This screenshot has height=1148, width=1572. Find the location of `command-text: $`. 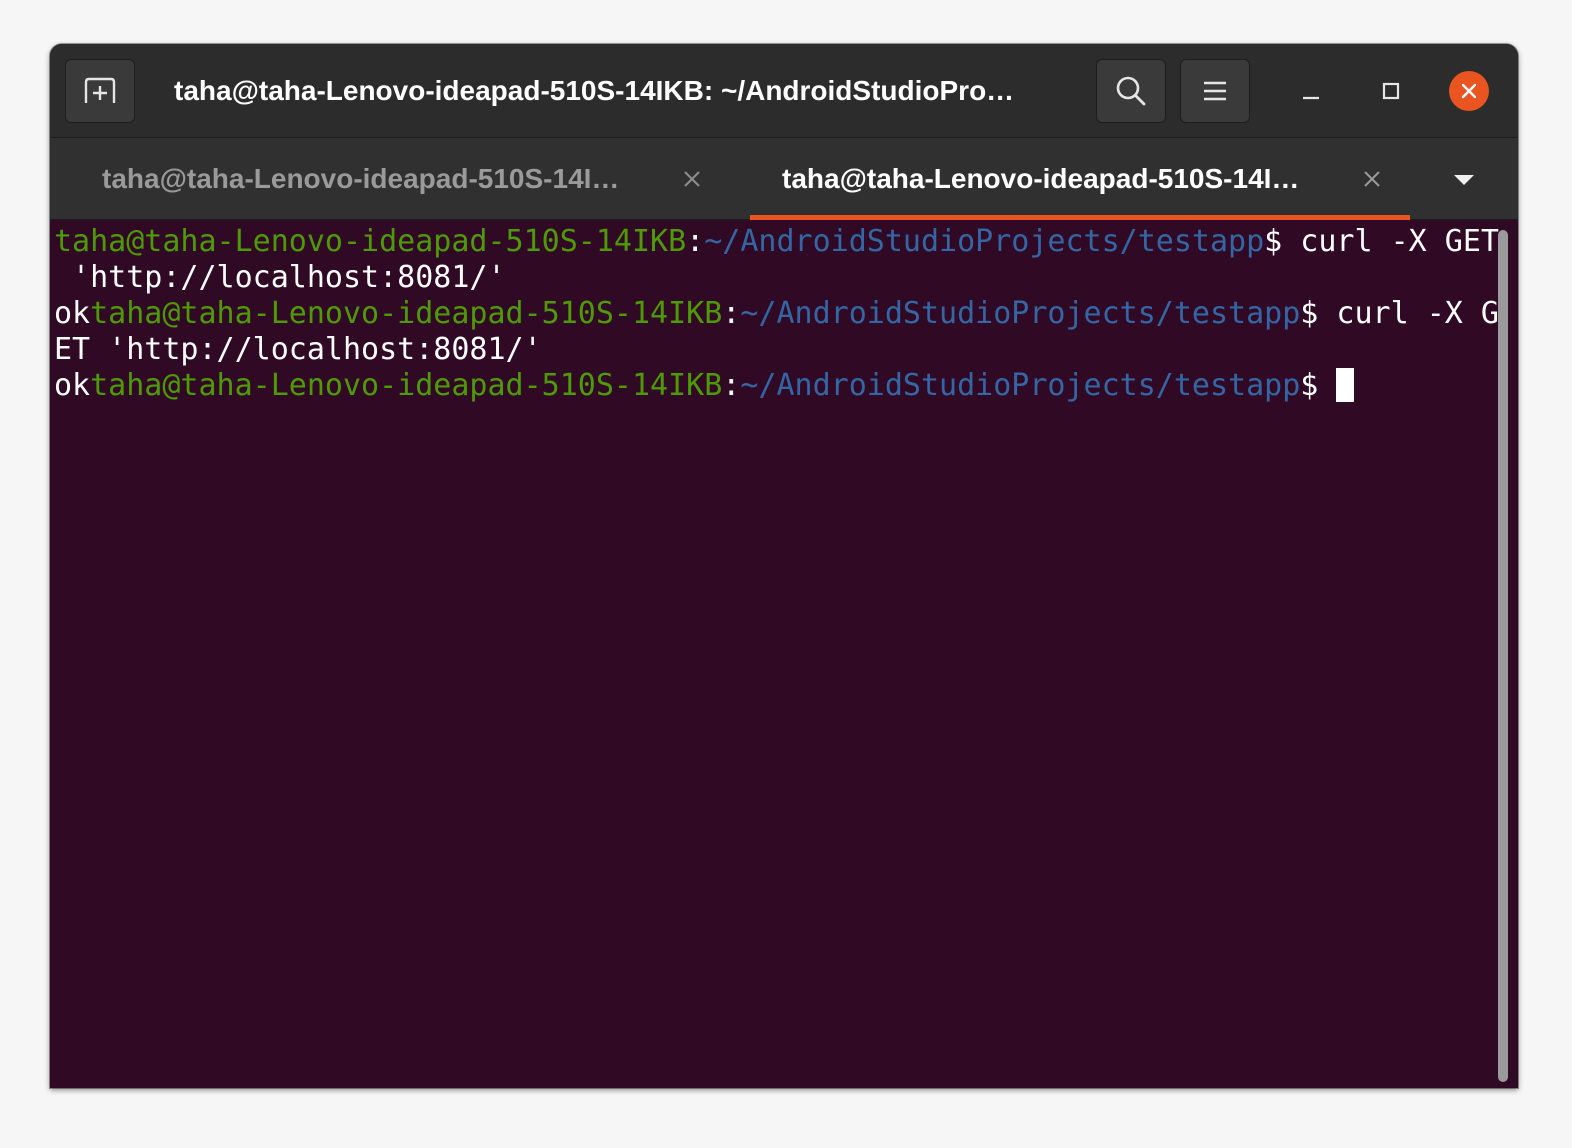

command-text: $ is located at coordinates (1318, 385).